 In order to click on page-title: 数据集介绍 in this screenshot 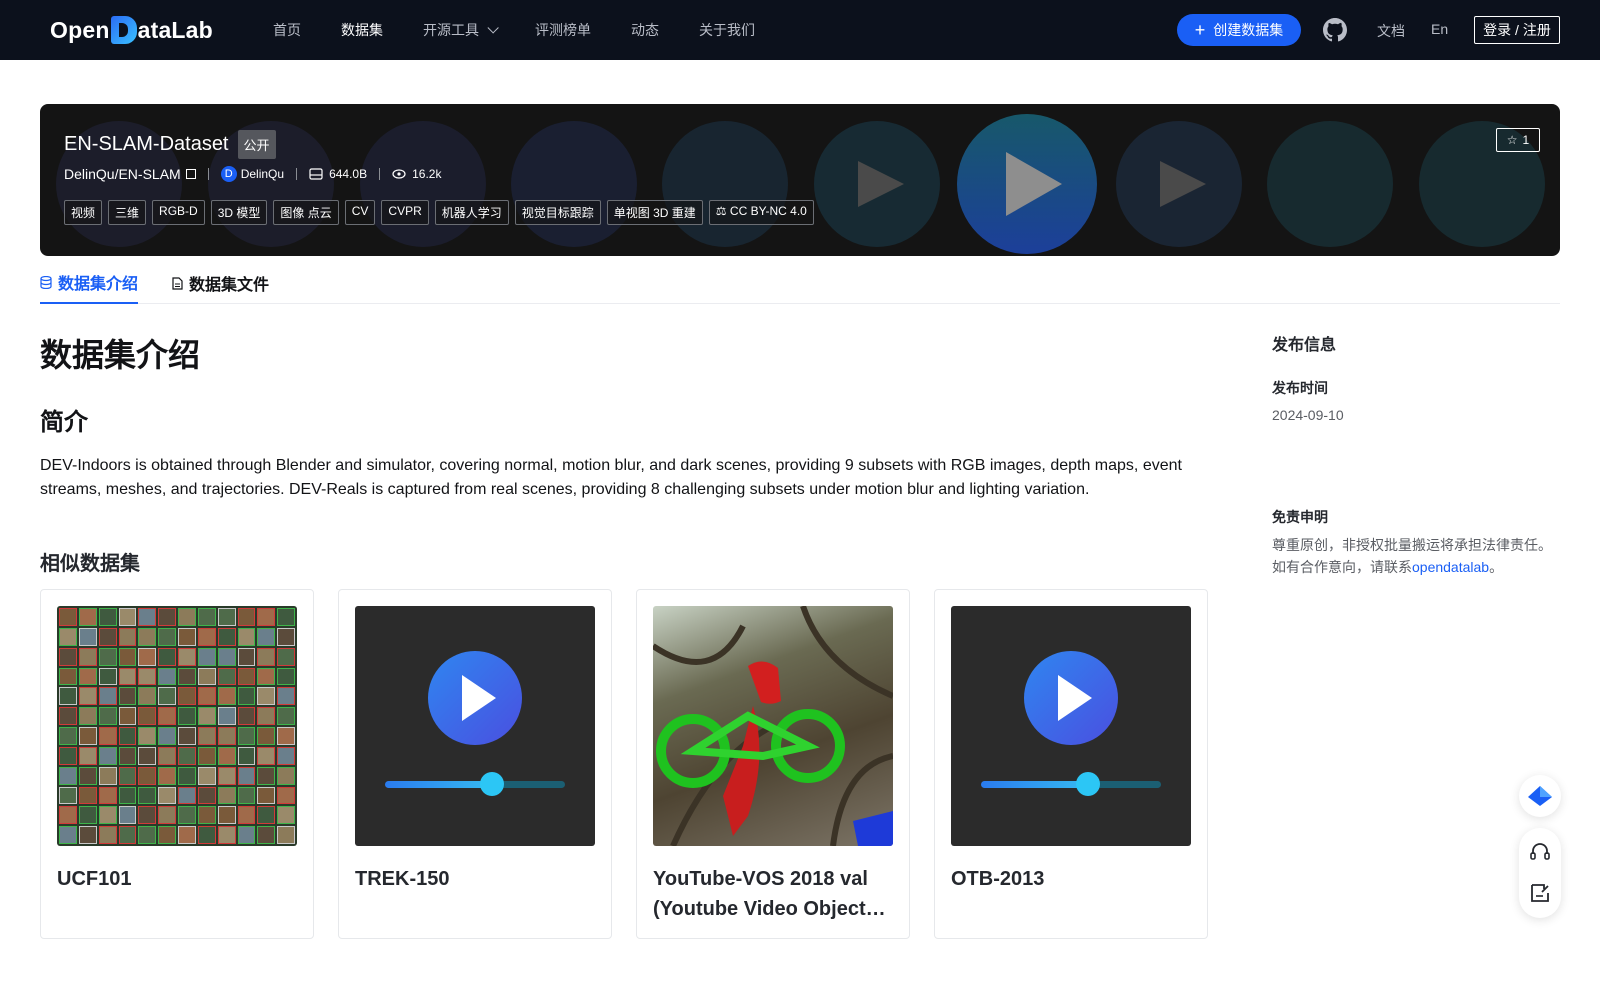, I will do `click(120, 355)`.